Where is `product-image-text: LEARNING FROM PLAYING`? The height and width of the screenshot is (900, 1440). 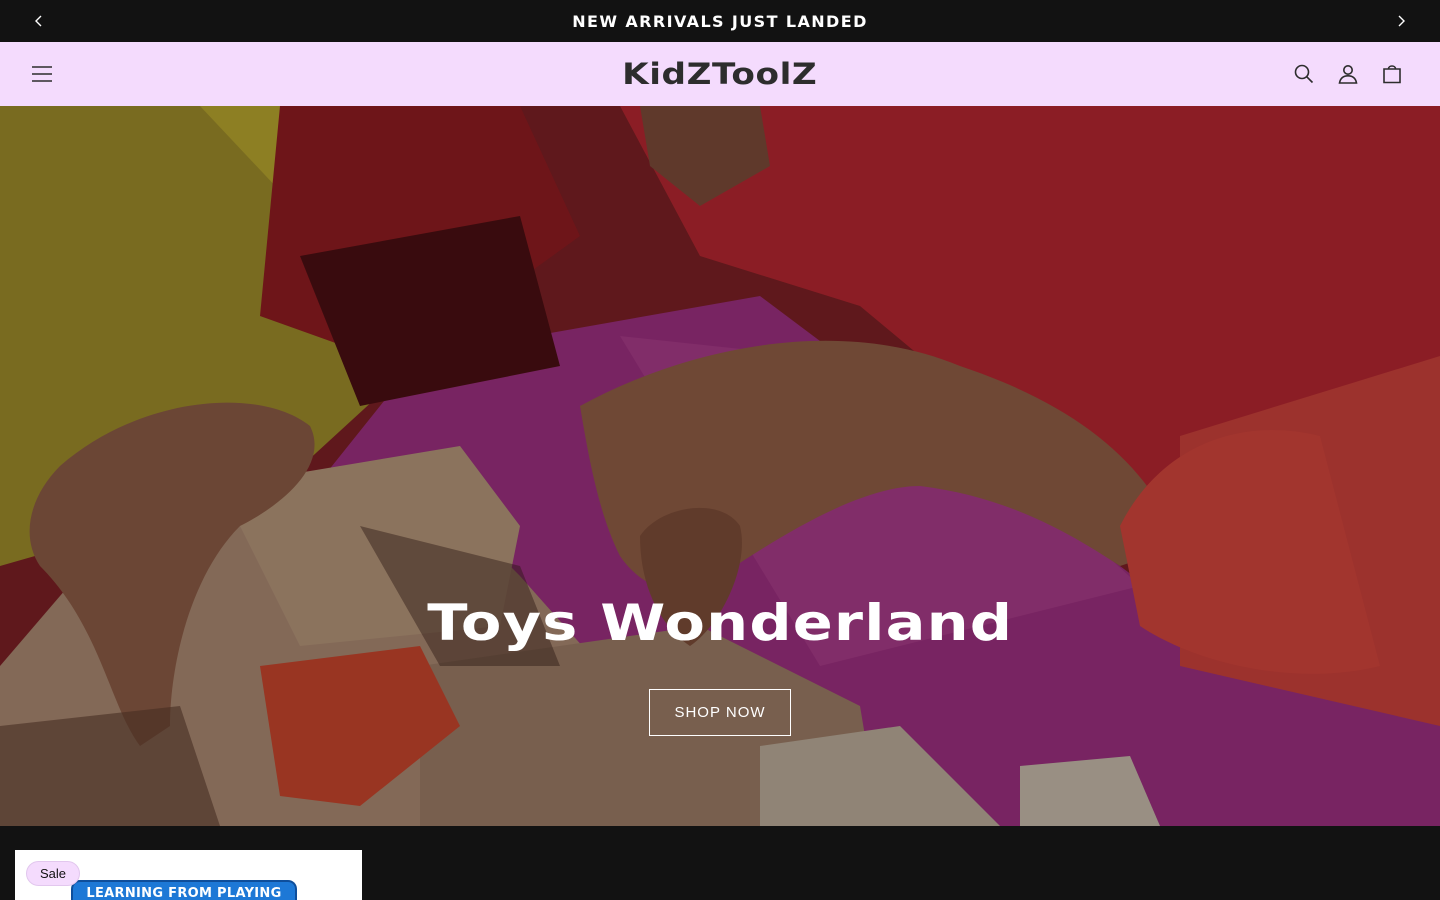 product-image-text: LEARNING FROM PLAYING is located at coordinates (184, 893).